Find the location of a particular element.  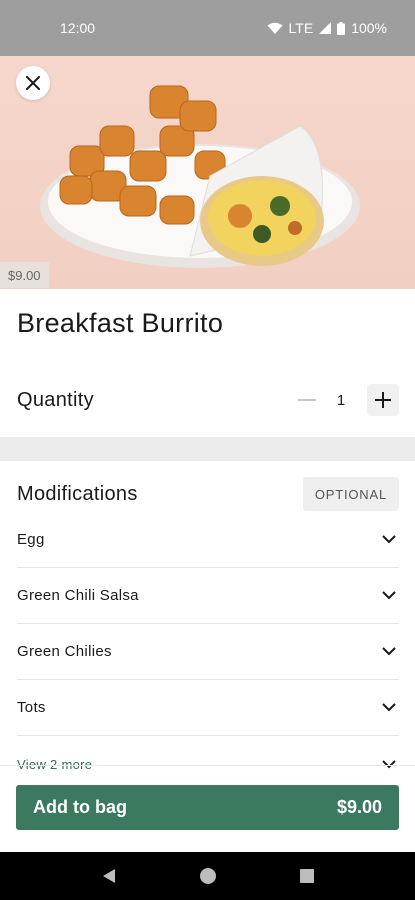

view-more-label: View 2 more is located at coordinates (55, 764).